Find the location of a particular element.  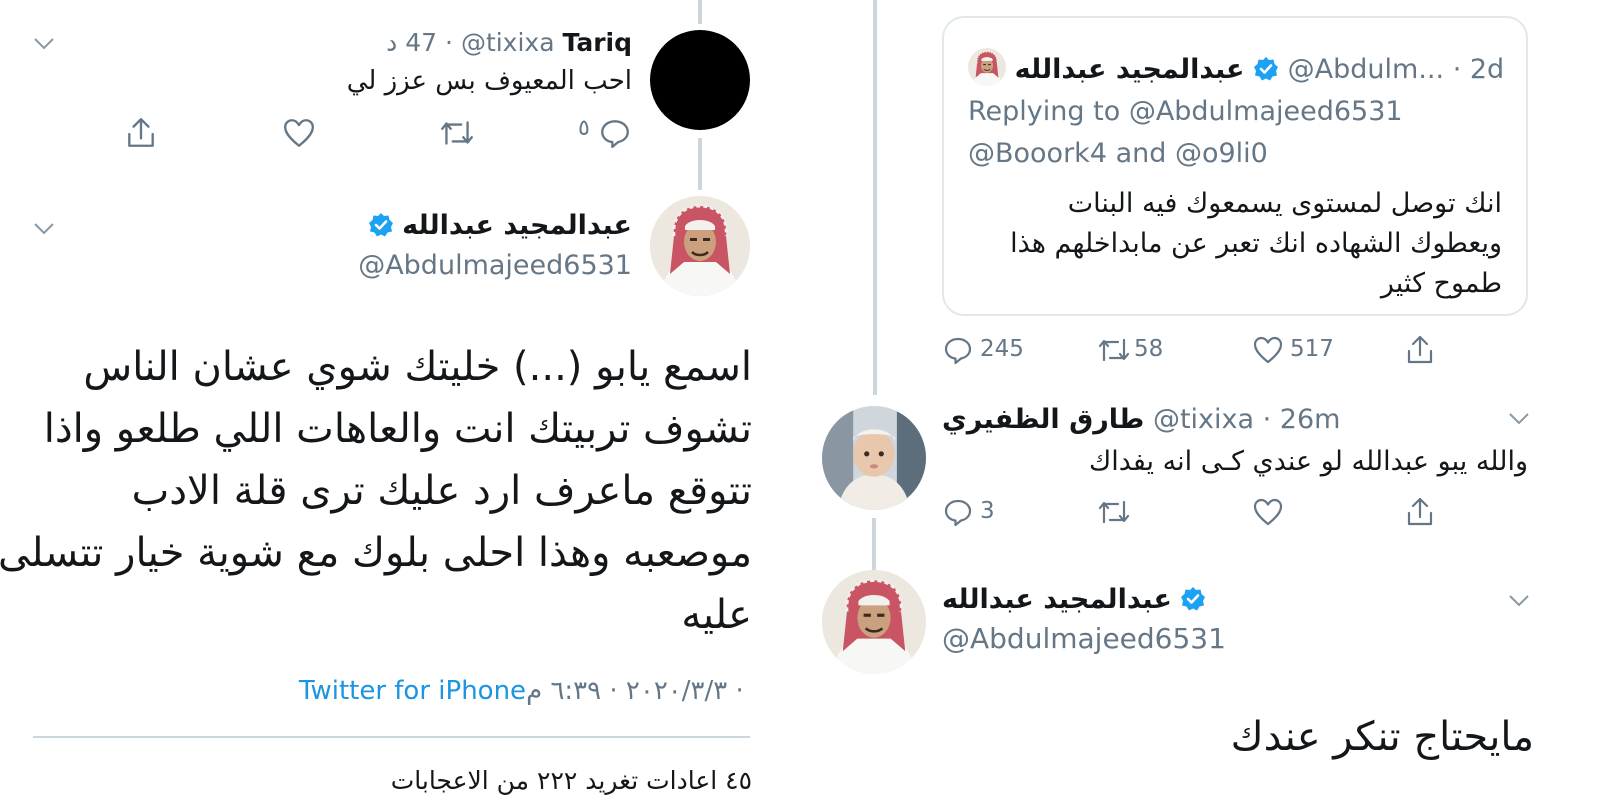

reply-header: 47 د · @tixixa Tariq is located at coordinates (509, 42).